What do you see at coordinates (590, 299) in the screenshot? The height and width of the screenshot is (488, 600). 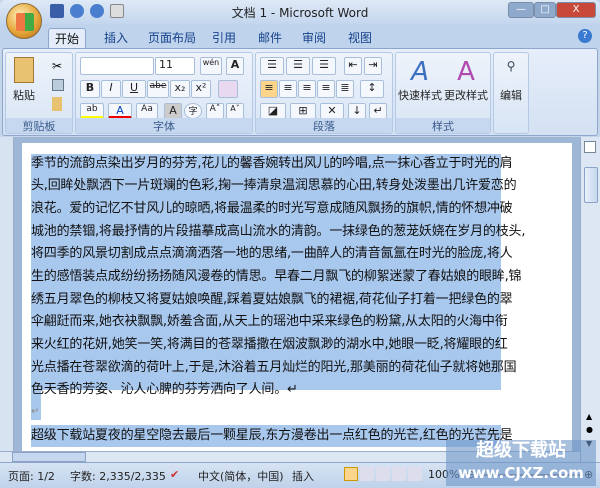 I see `vertical-scrollbar: ▲ ● ▼` at bounding box center [590, 299].